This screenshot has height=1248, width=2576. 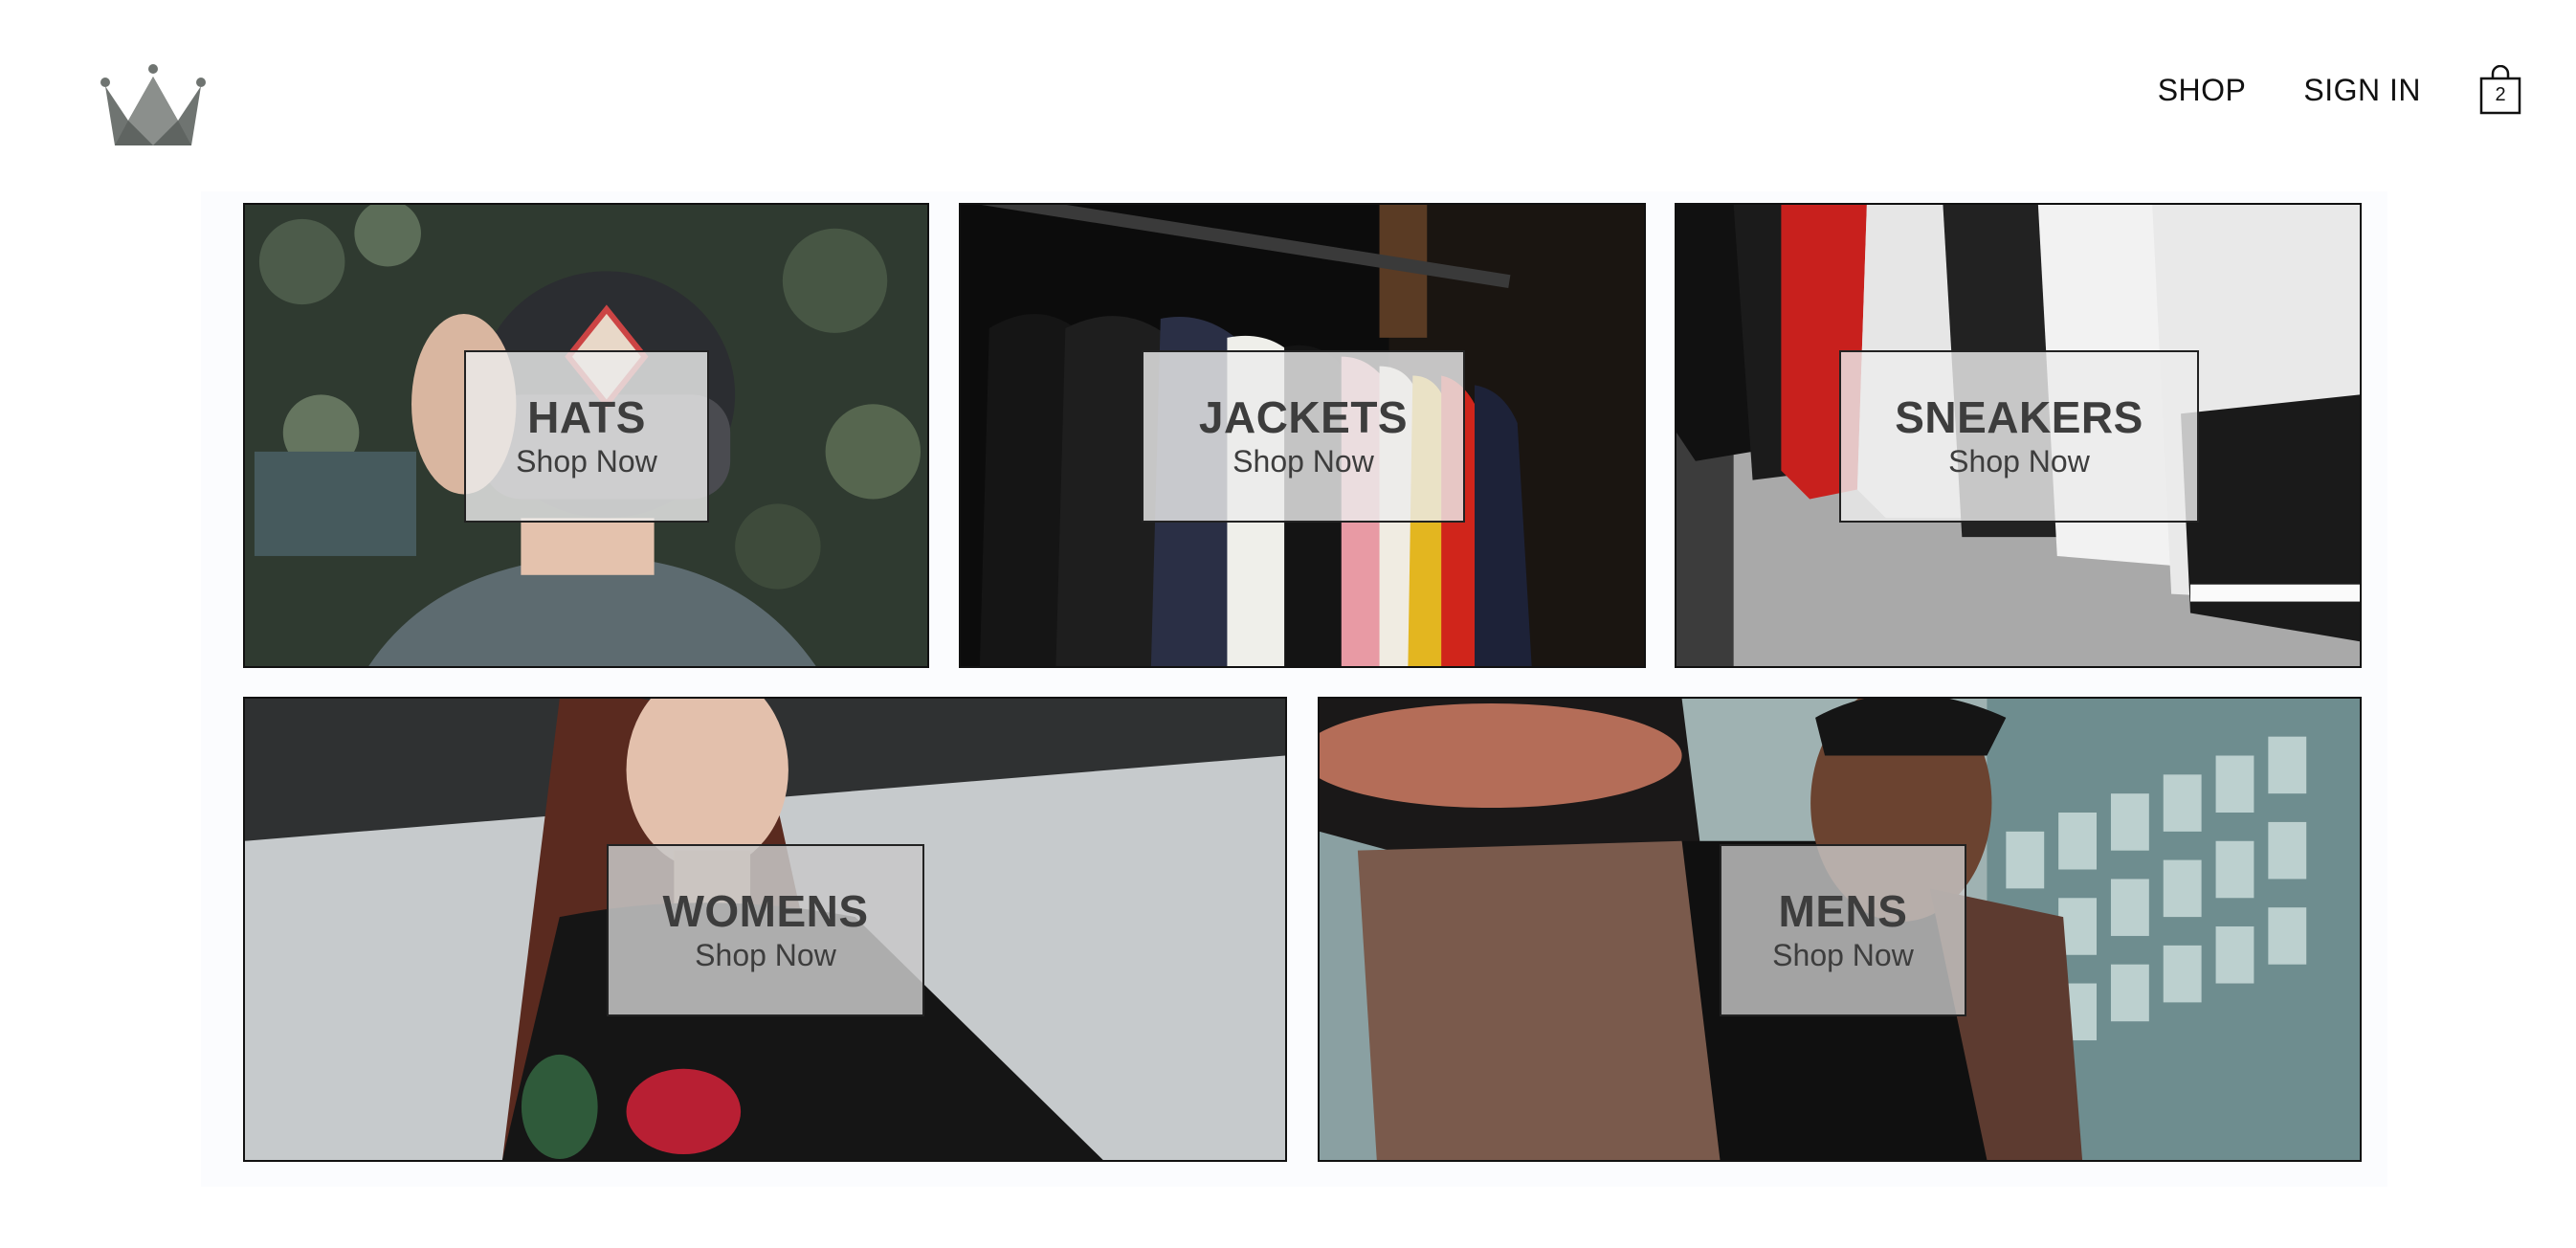 What do you see at coordinates (2500, 95) in the screenshot?
I see `cart-count: 2` at bounding box center [2500, 95].